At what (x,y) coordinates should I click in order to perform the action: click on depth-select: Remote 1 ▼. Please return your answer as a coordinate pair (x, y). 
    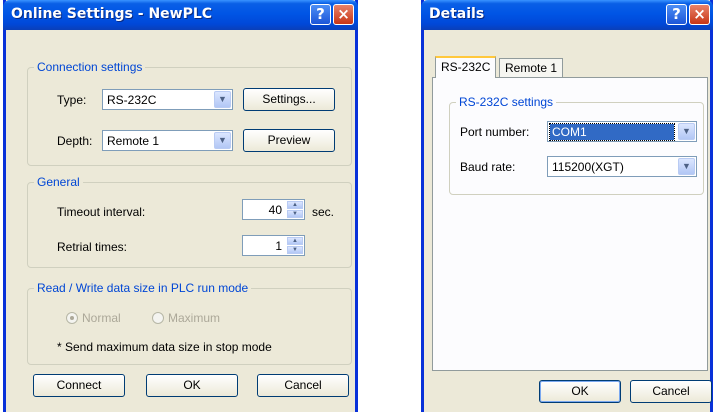
    Looking at the image, I should click on (167, 140).